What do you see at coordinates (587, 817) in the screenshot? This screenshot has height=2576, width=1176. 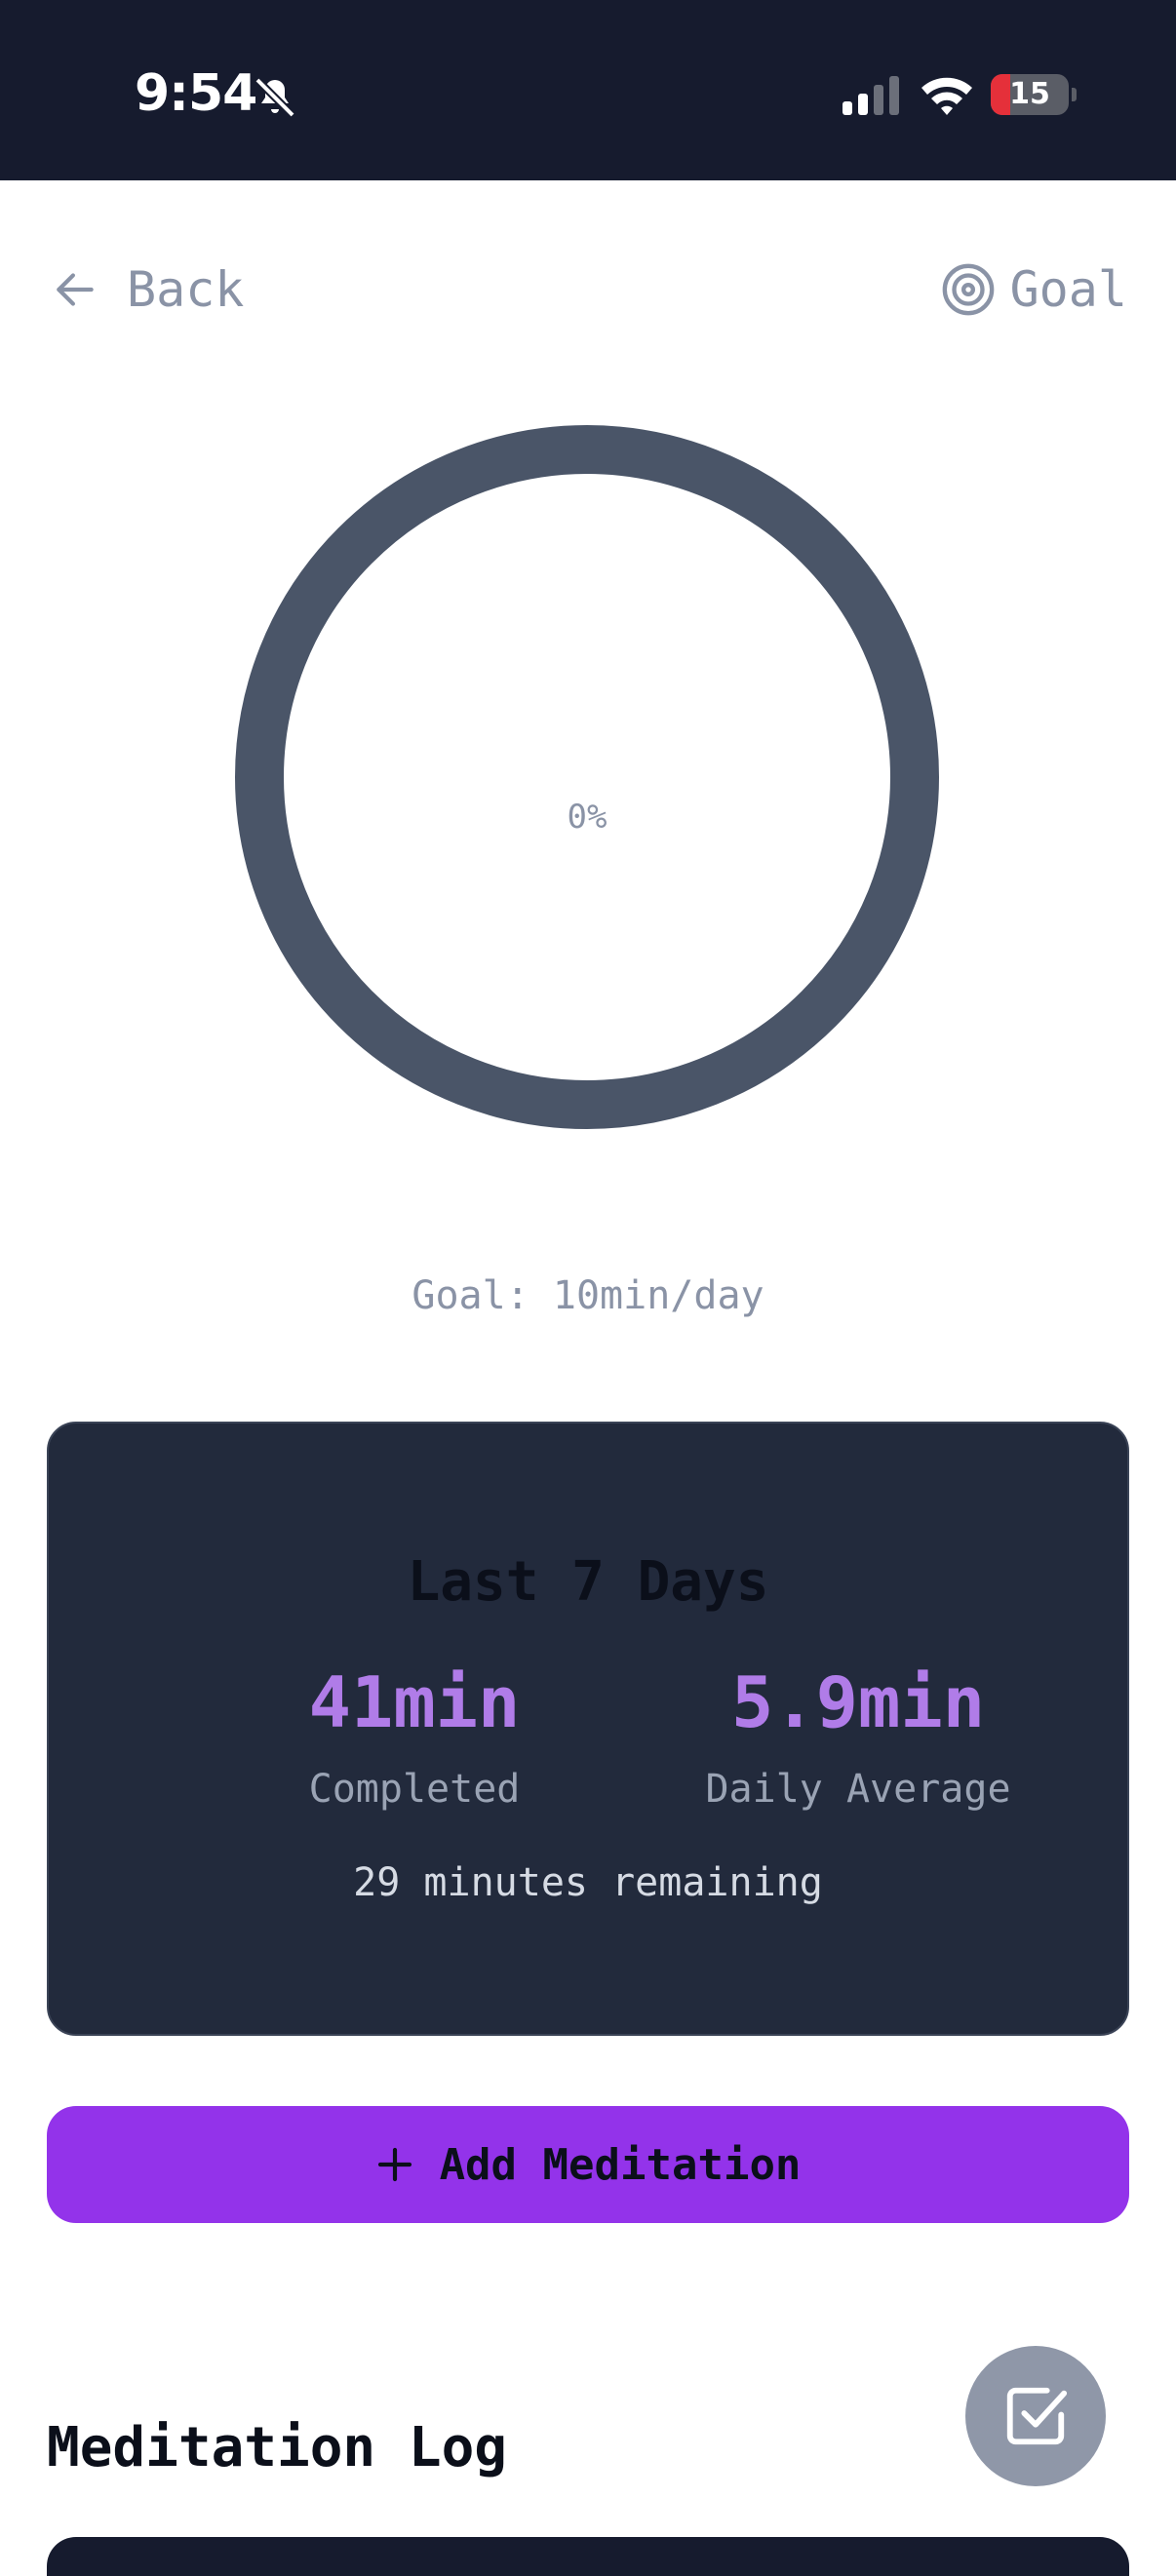 I see `progress-percent: 0%` at bounding box center [587, 817].